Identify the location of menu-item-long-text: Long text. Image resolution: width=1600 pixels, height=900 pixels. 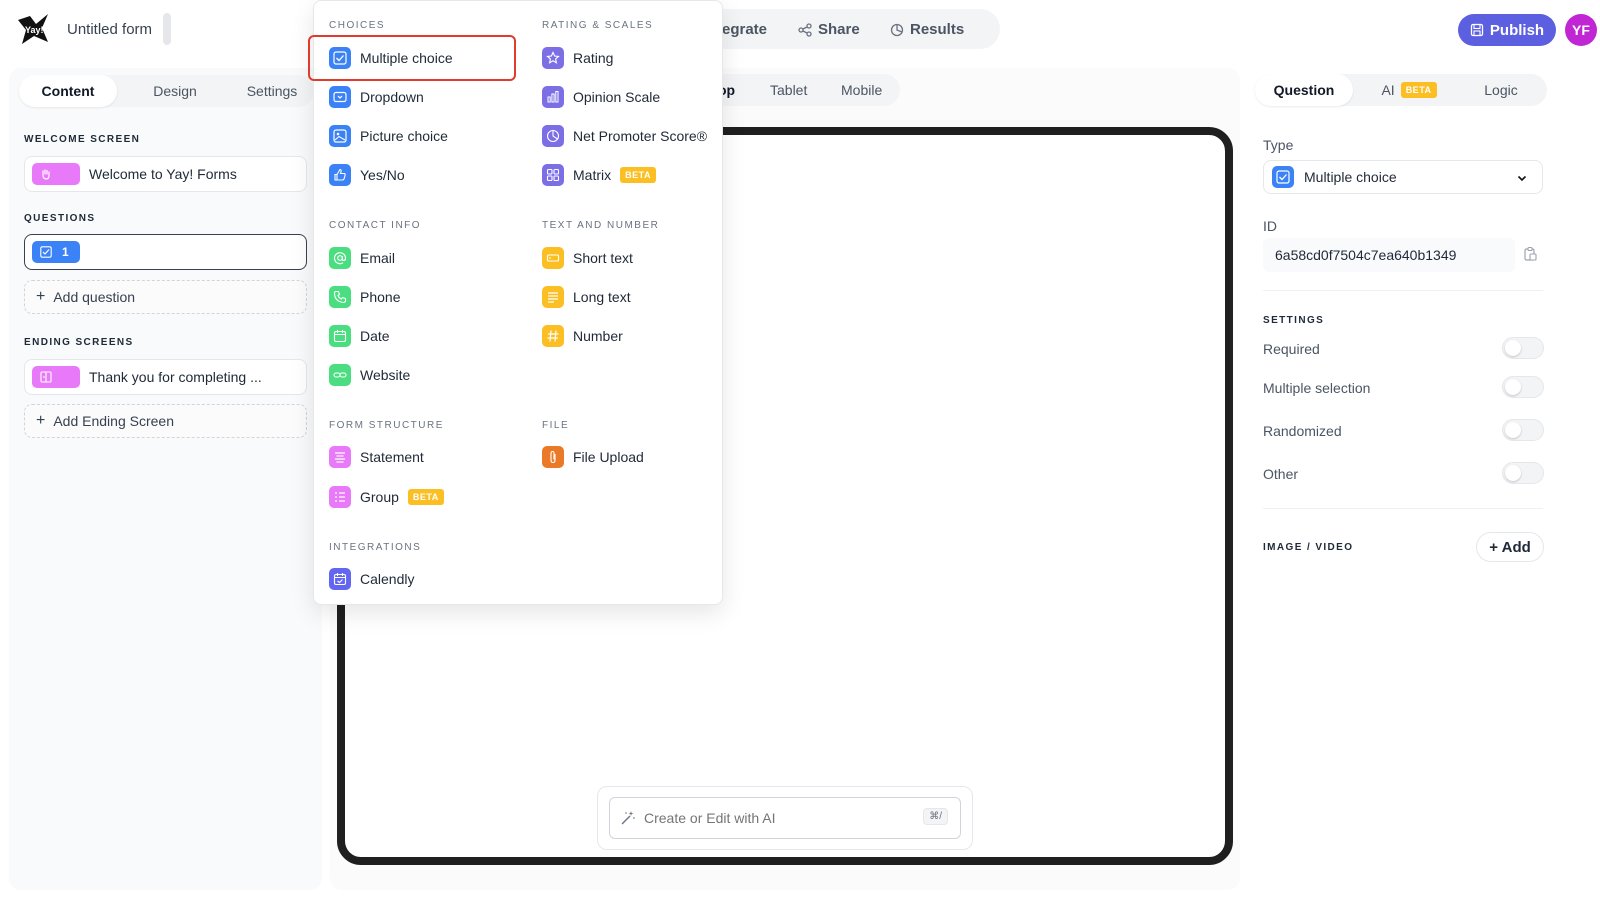
(586, 297).